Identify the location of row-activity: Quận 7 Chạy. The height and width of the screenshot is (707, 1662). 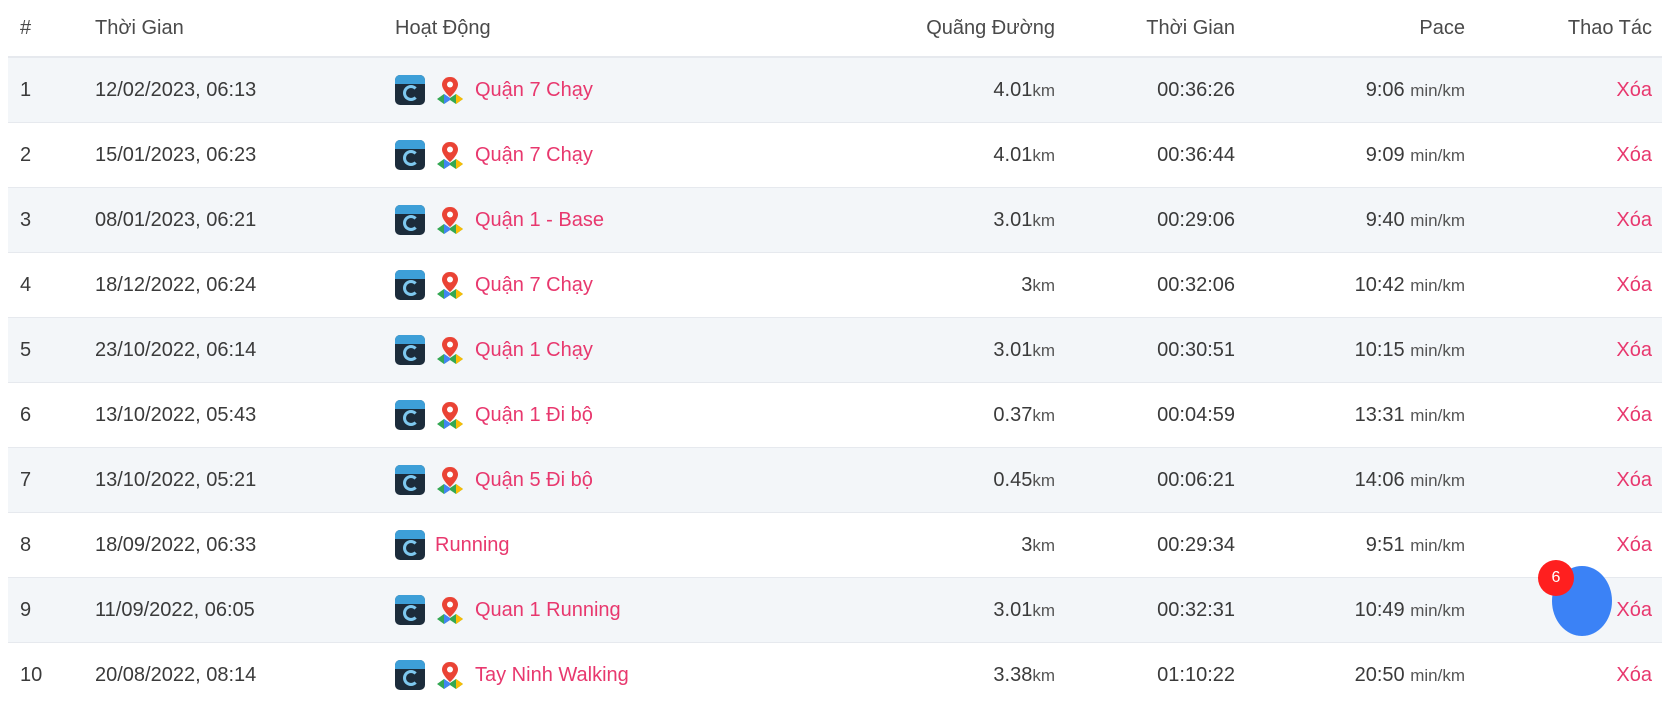
(625, 285).